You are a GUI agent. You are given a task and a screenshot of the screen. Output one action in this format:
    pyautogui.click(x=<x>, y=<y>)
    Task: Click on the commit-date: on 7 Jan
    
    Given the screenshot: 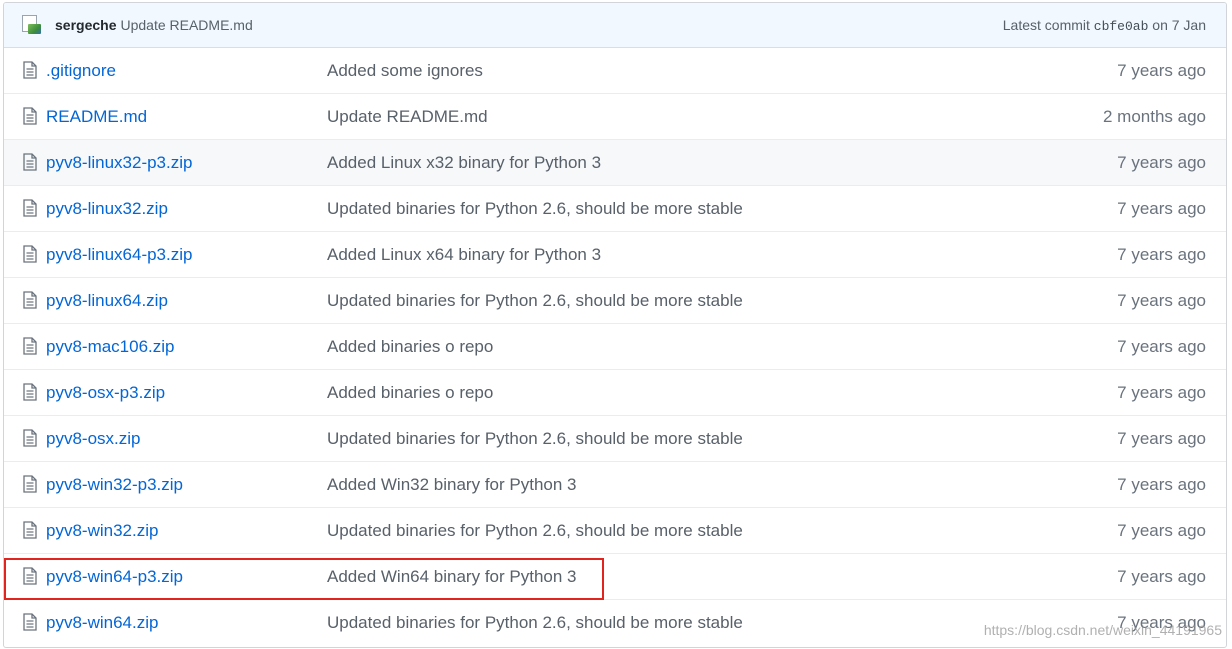 What is the action you would take?
    pyautogui.click(x=1179, y=24)
    